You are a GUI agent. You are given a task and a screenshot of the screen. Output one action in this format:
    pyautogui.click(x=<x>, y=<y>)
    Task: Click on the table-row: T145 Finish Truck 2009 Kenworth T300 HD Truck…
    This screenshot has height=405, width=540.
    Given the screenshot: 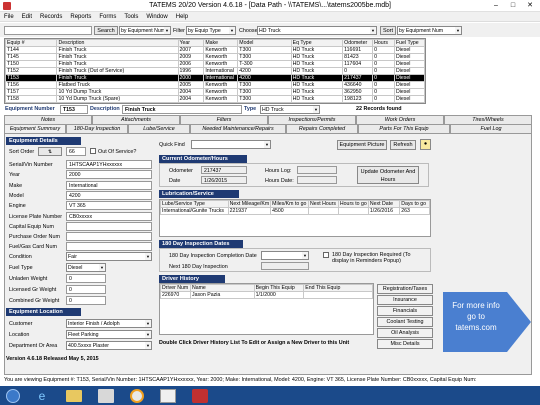 What is the action you would take?
    pyautogui.click(x=215, y=57)
    